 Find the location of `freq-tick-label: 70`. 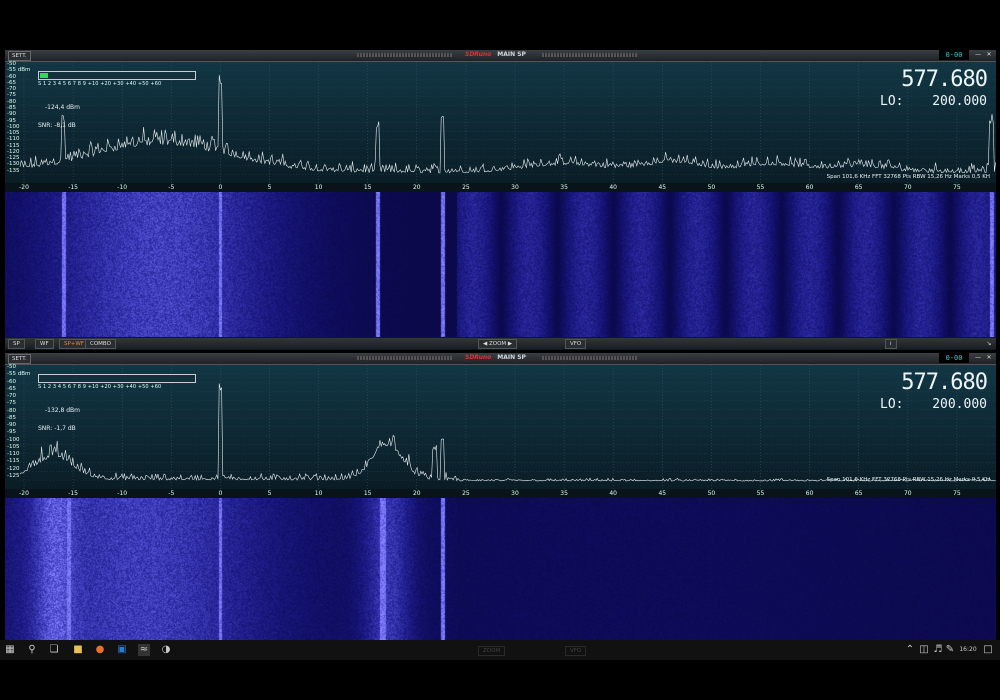

freq-tick-label: 70 is located at coordinates (907, 493).